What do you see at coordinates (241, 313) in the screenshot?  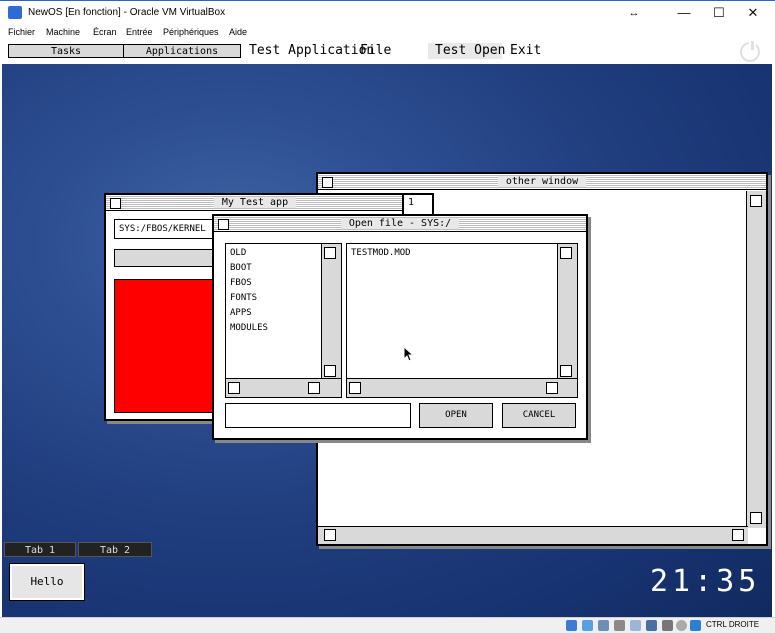 I see `folder-item: APPS` at bounding box center [241, 313].